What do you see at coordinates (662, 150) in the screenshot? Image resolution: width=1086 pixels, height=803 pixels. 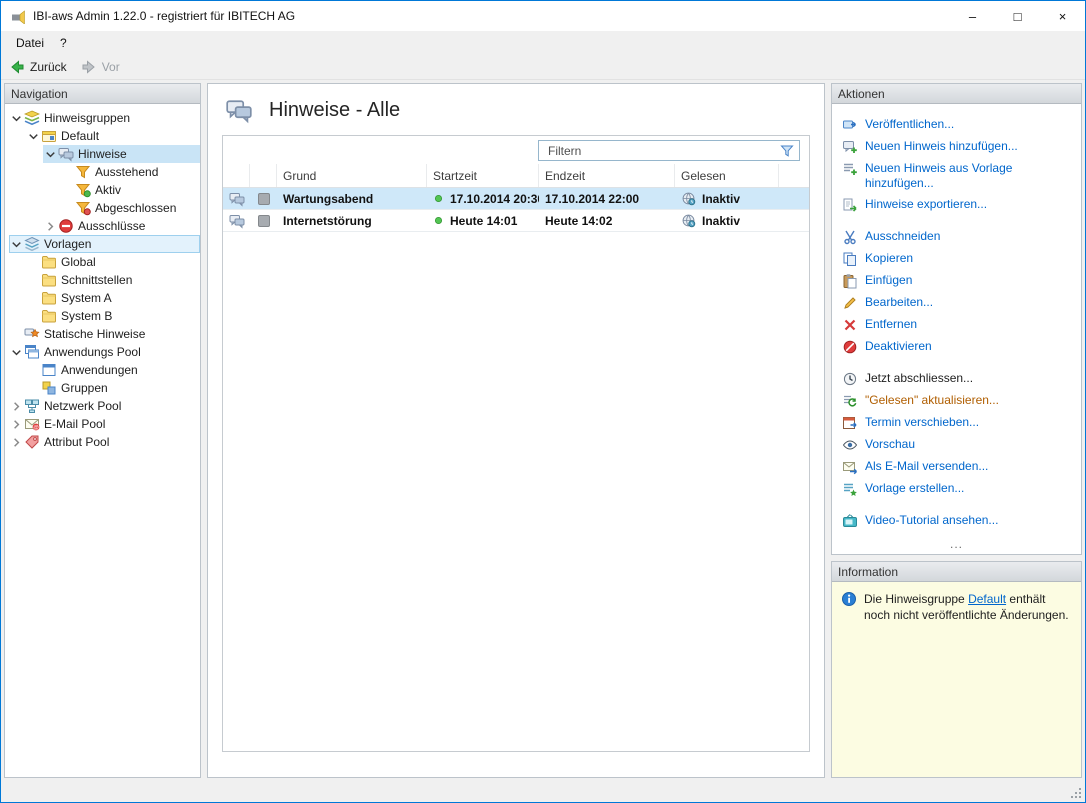 I see `filter-input` at bounding box center [662, 150].